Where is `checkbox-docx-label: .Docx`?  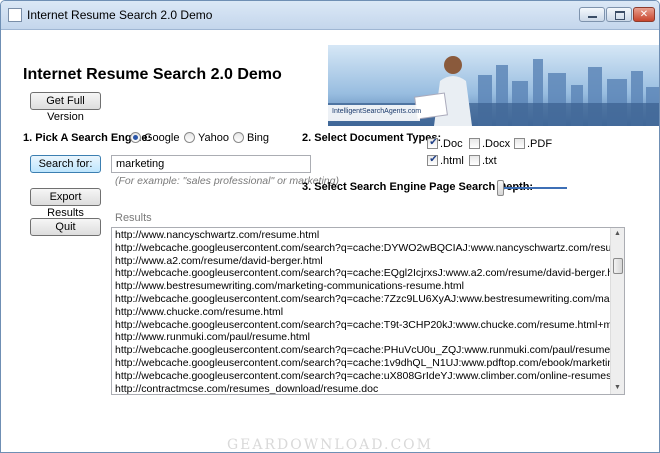
checkbox-docx-label: .Docx is located at coordinates (496, 144).